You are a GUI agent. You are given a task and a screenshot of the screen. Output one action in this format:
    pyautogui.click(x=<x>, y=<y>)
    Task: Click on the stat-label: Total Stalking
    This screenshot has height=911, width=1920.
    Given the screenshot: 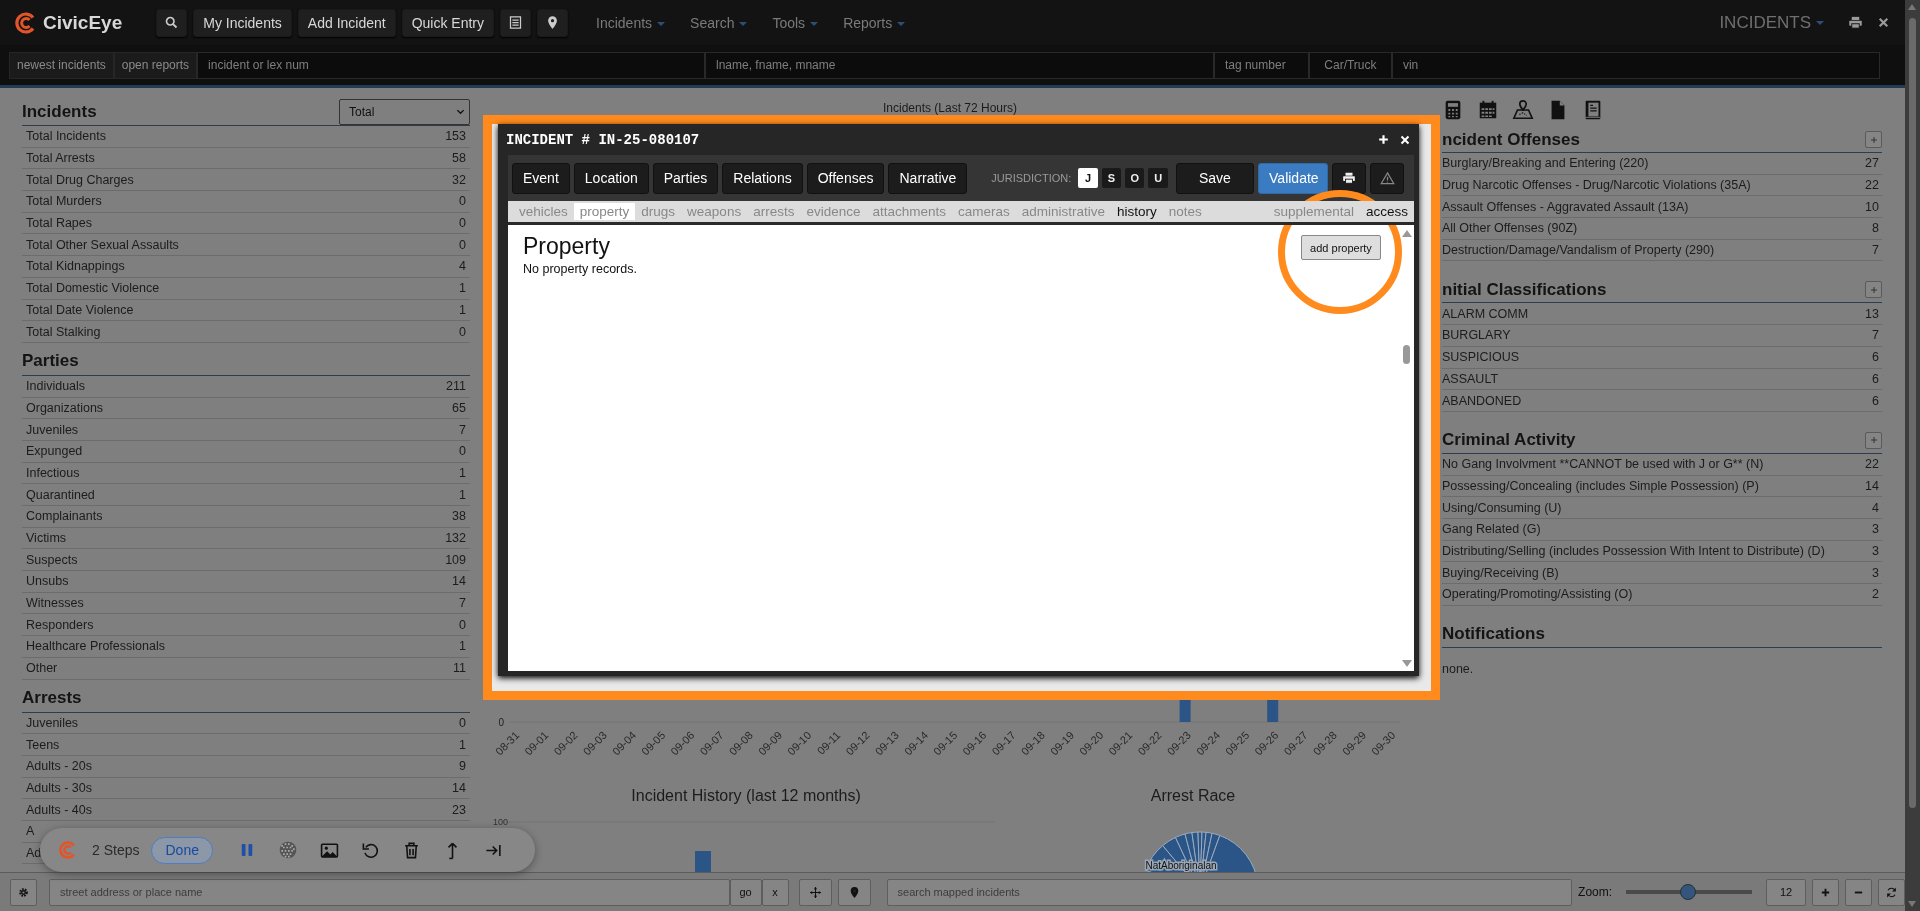 What is the action you would take?
    pyautogui.click(x=63, y=331)
    